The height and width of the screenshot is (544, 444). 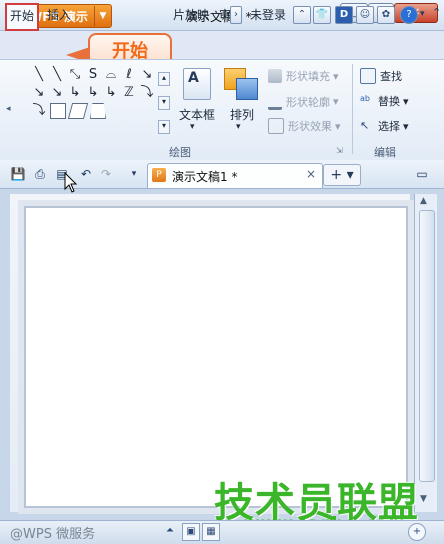 I want to click on replace-icon: ab, so click(x=365, y=98).